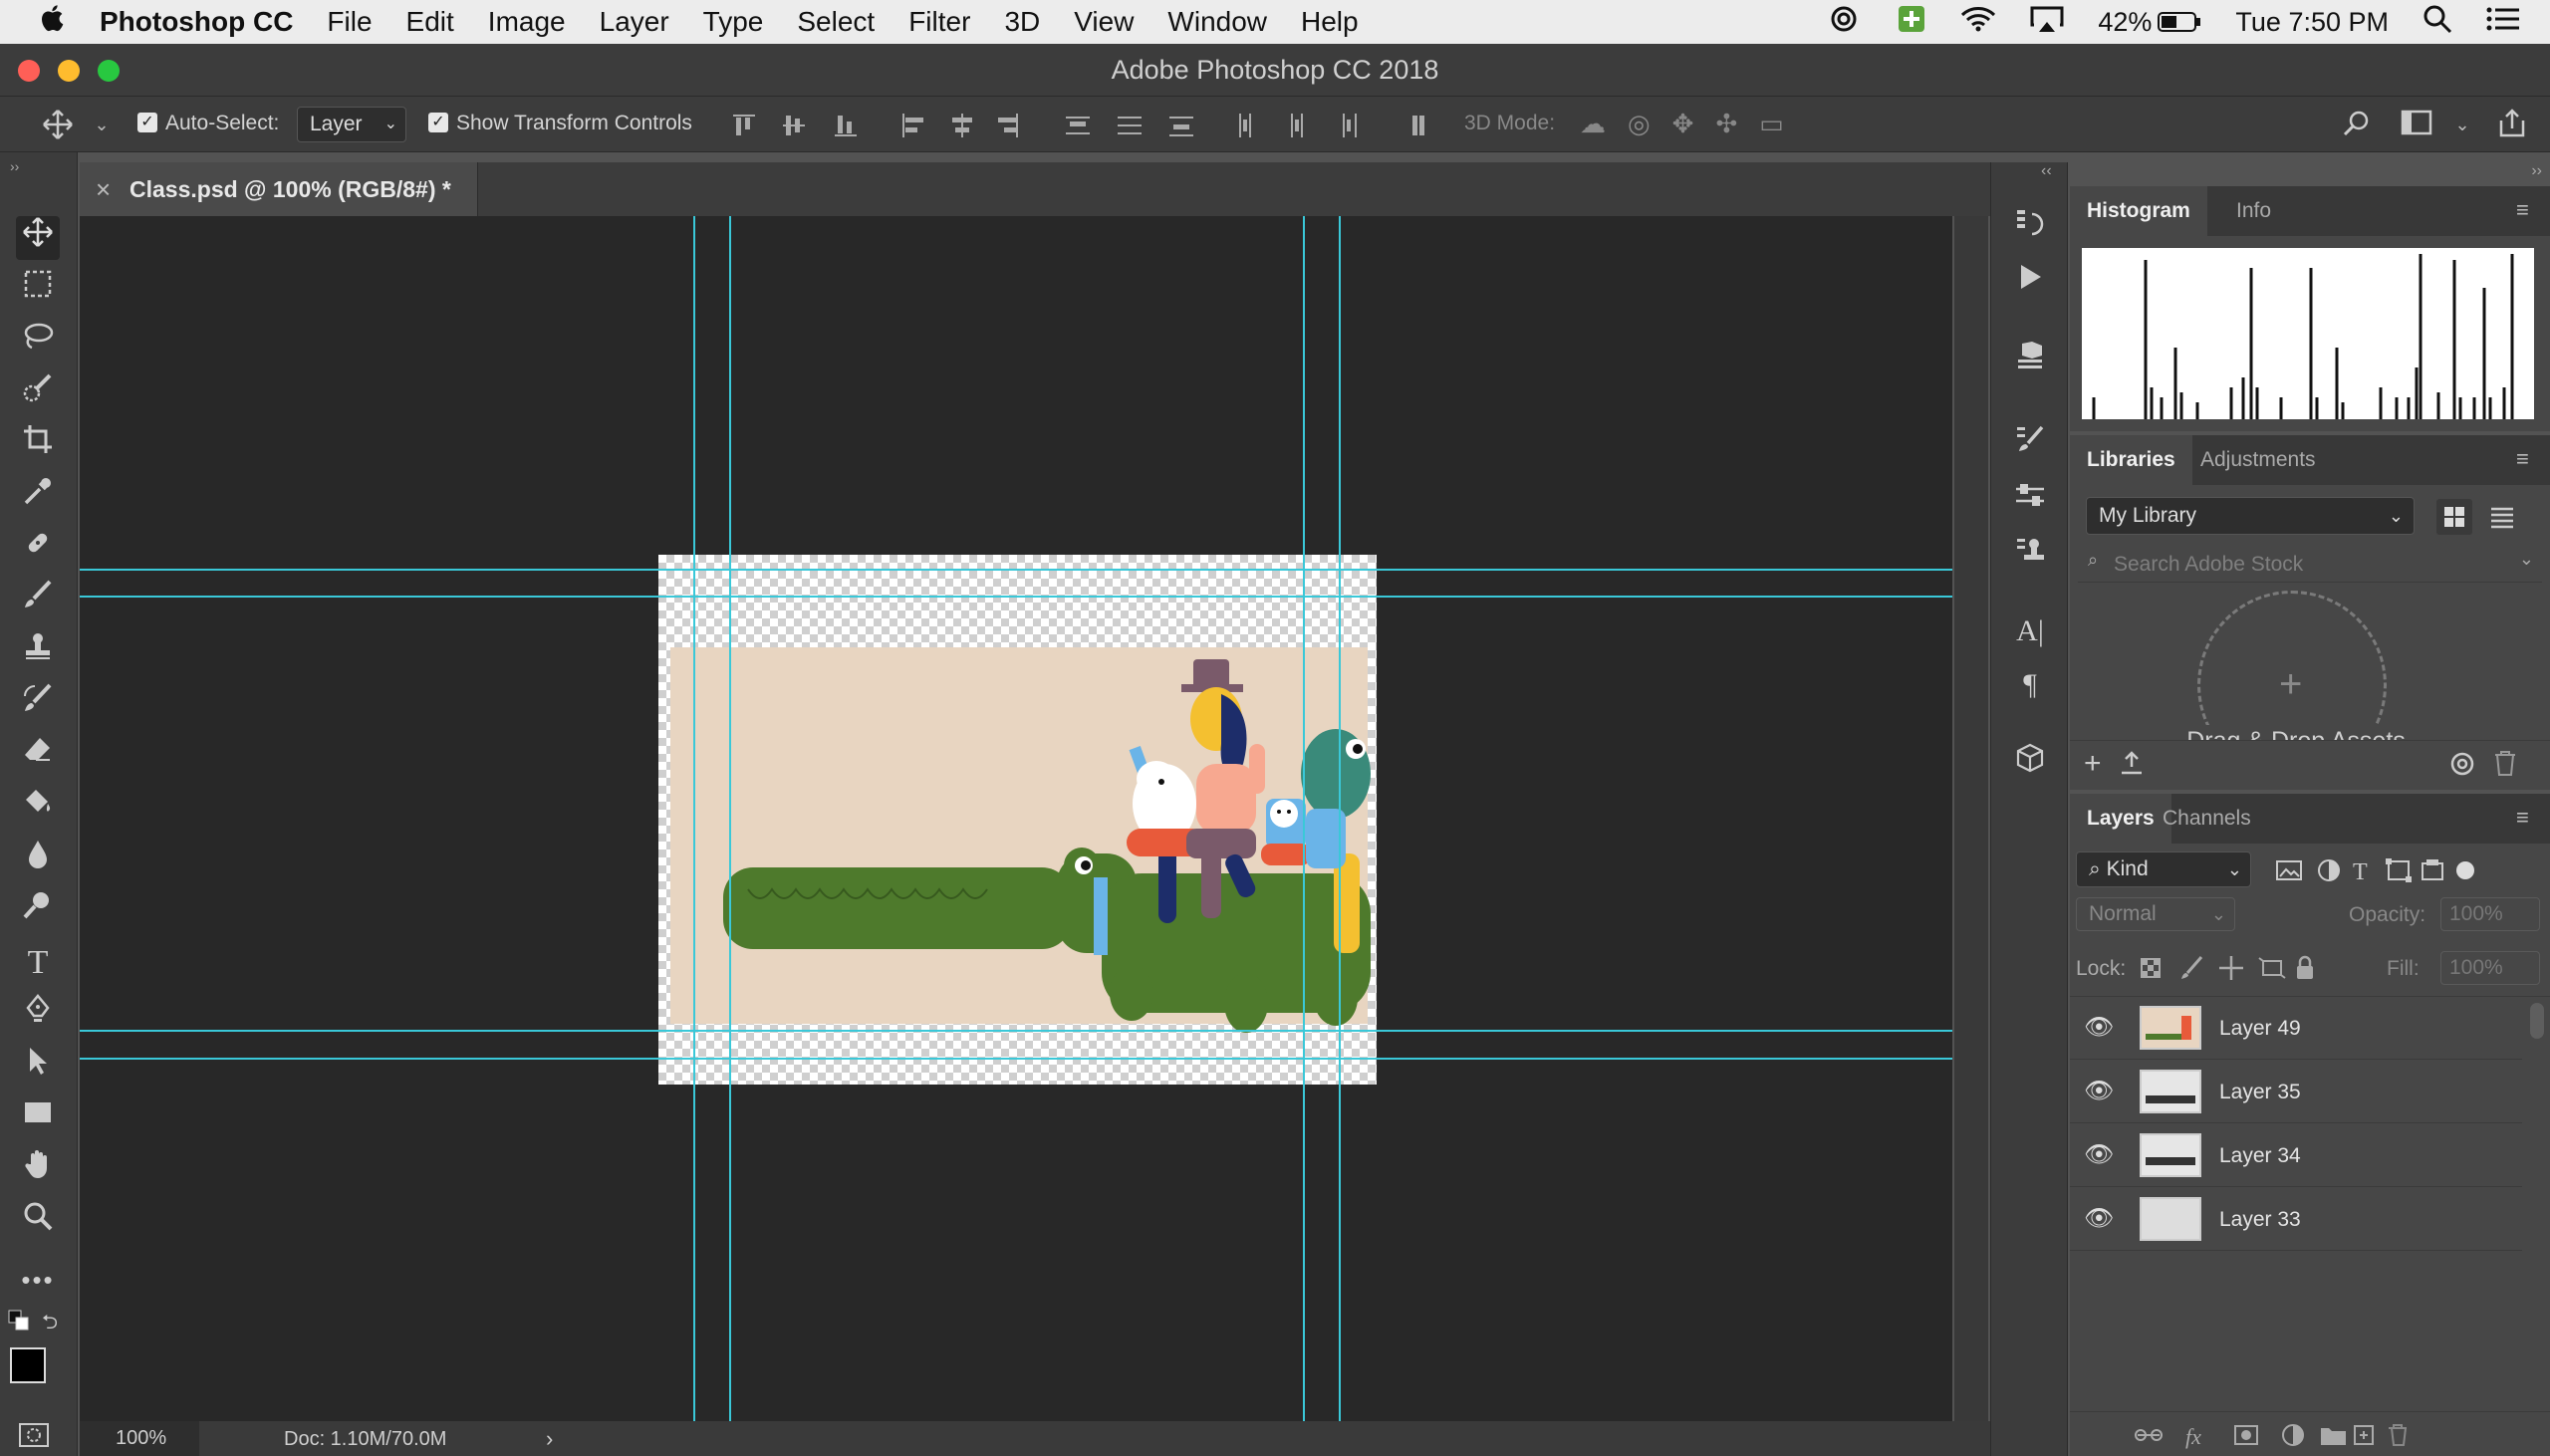 This screenshot has height=1456, width=2550. Describe the element at coordinates (2030, 763) in the screenshot. I see `3d-cube-icon` at that location.